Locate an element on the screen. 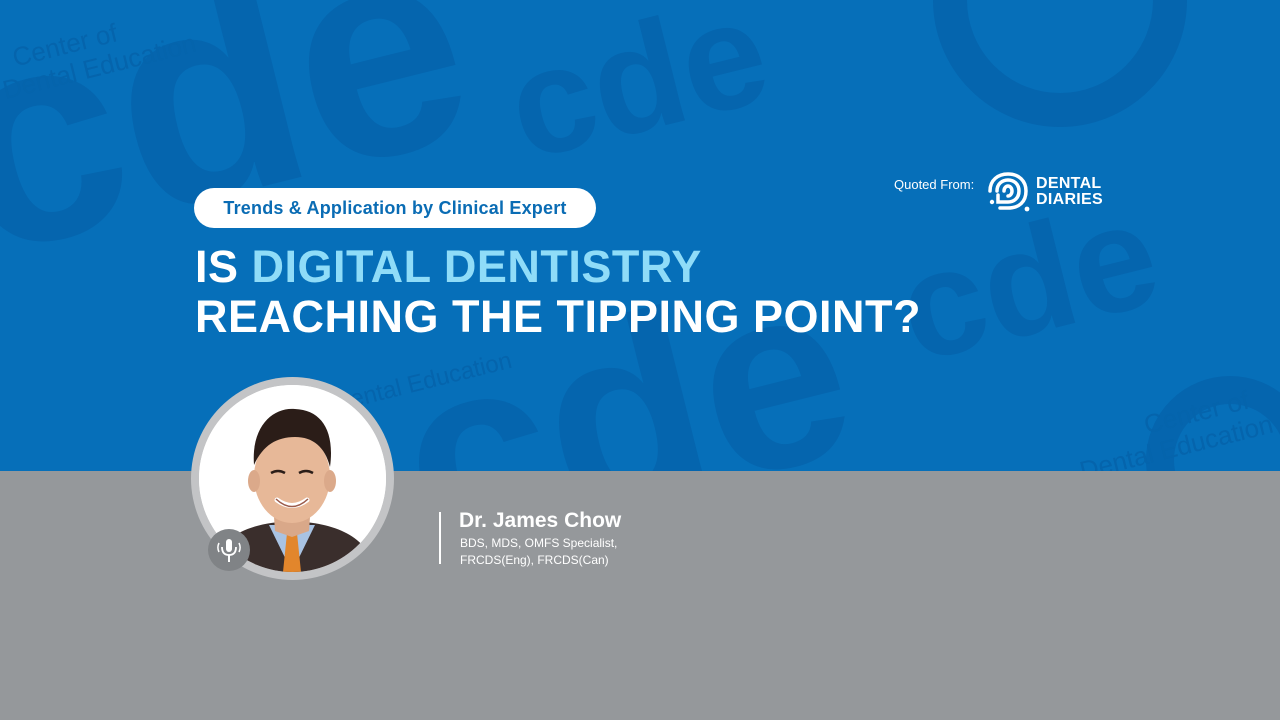 The height and width of the screenshot is (720, 1280). speaker-credentials-line-1: BDS, MDS, OMFS Specialist, is located at coordinates (539, 543).